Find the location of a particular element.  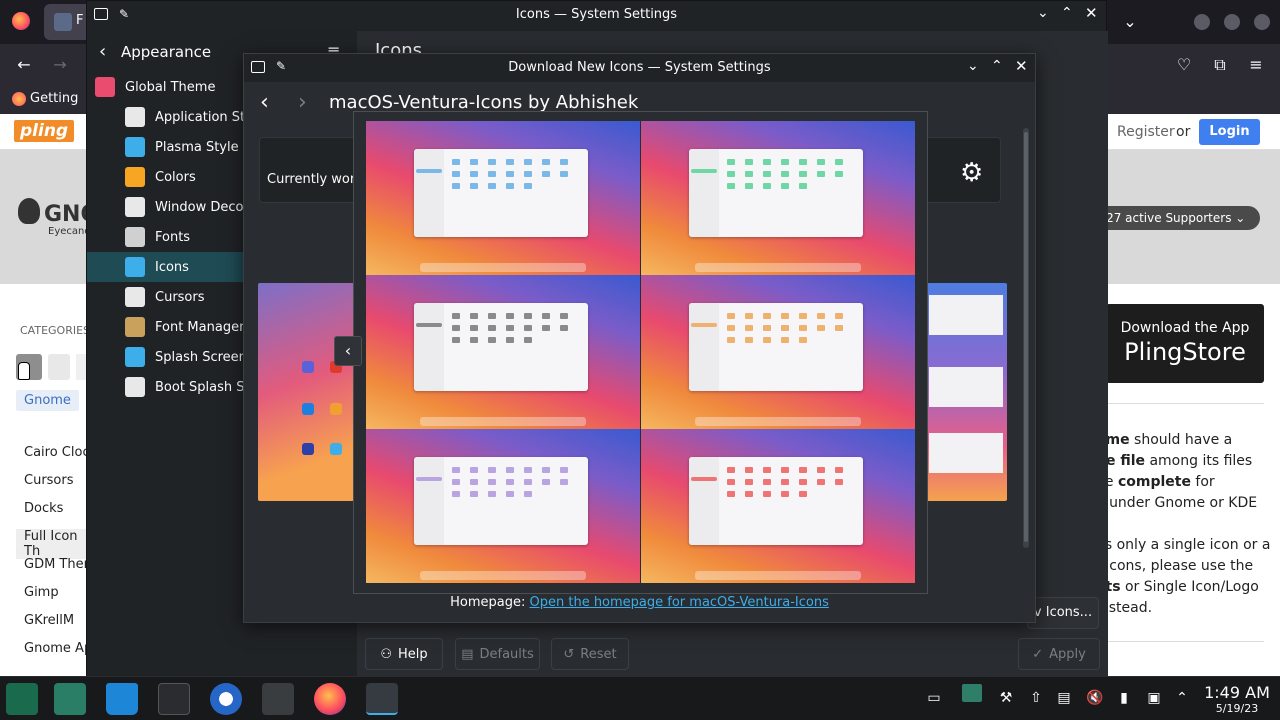

defaults-button: ▤ Defaults is located at coordinates (497, 654).